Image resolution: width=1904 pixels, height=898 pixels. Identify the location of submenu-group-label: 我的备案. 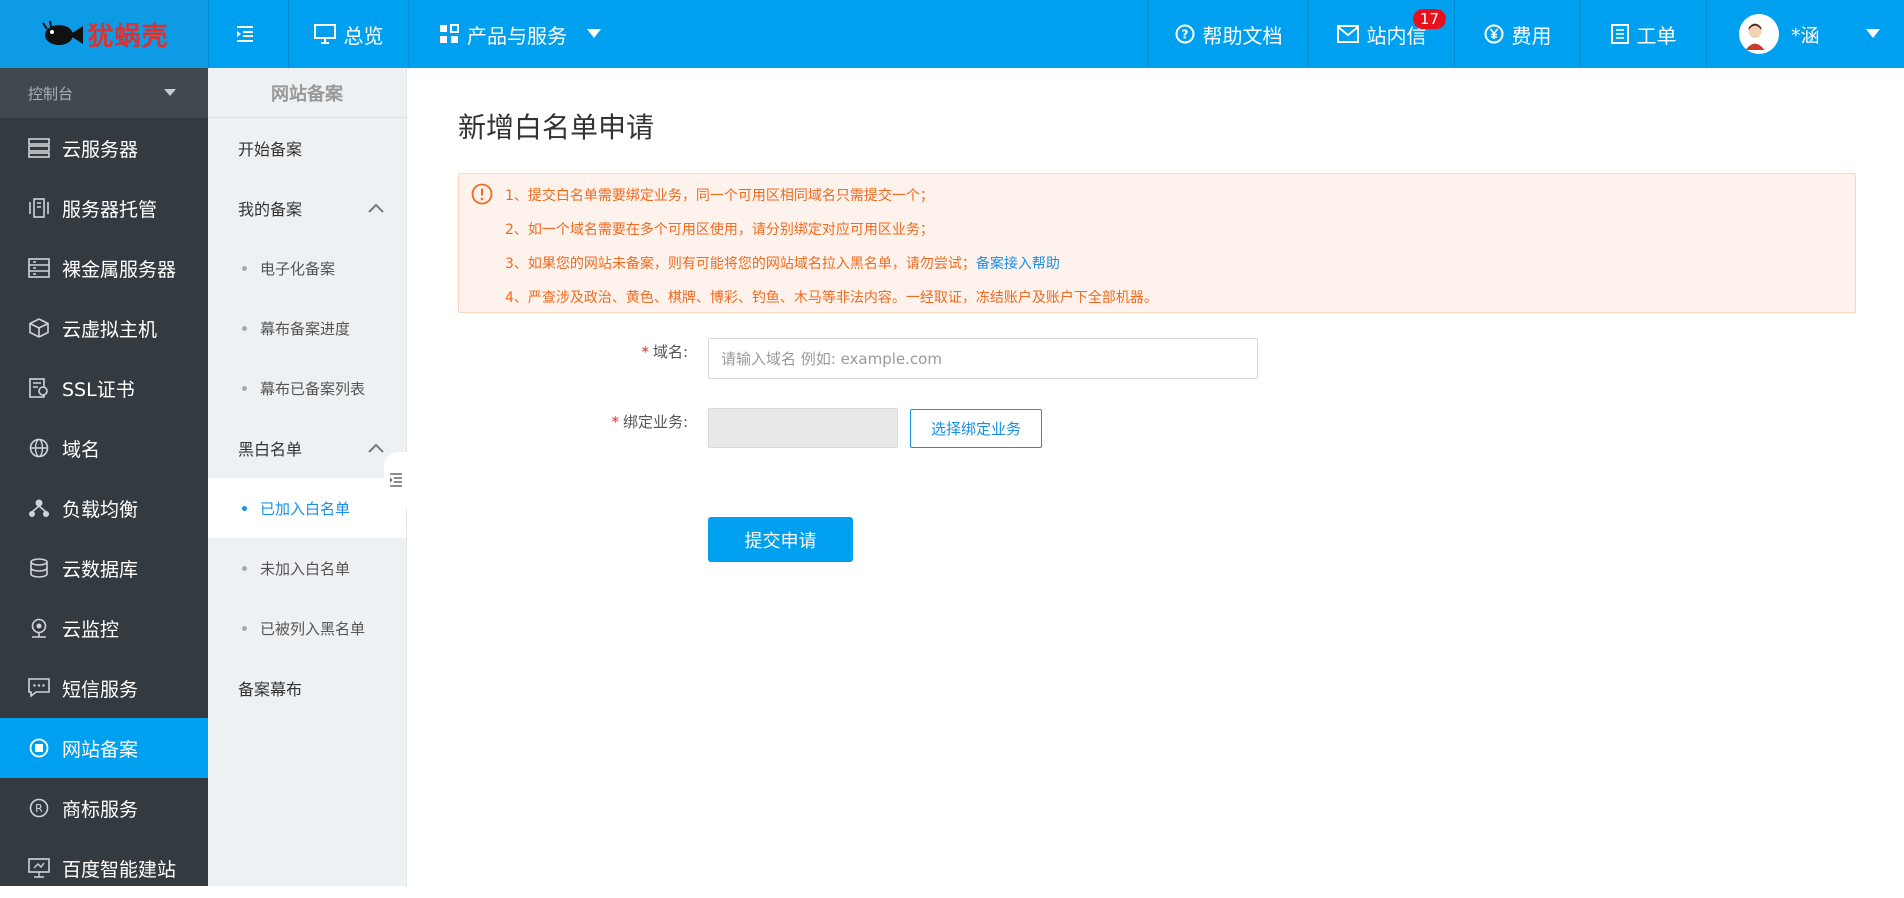
(270, 209).